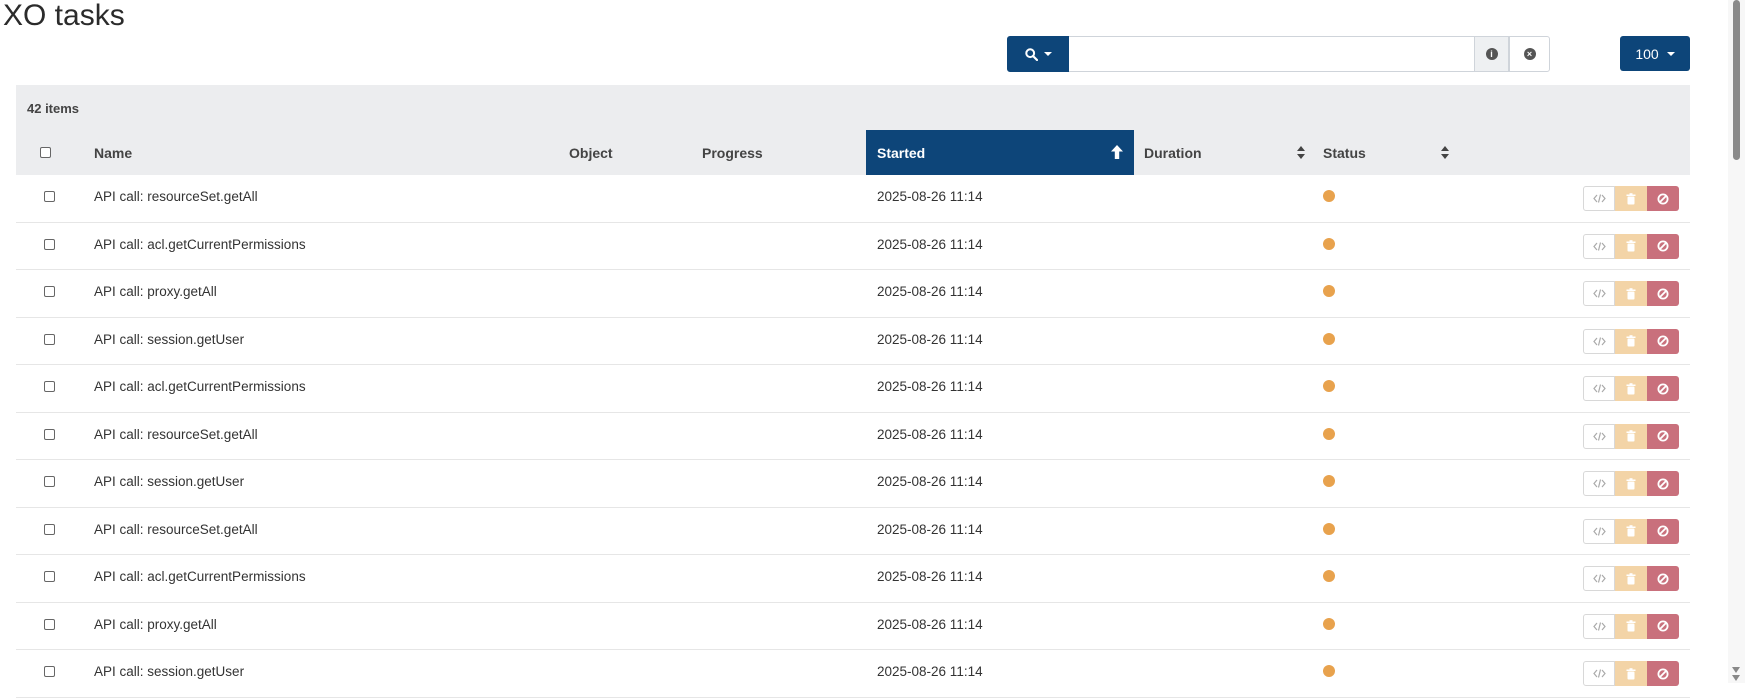 Image resolution: width=1745 pixels, height=698 pixels. I want to click on column-header-duration: Duration, so click(1223, 152).